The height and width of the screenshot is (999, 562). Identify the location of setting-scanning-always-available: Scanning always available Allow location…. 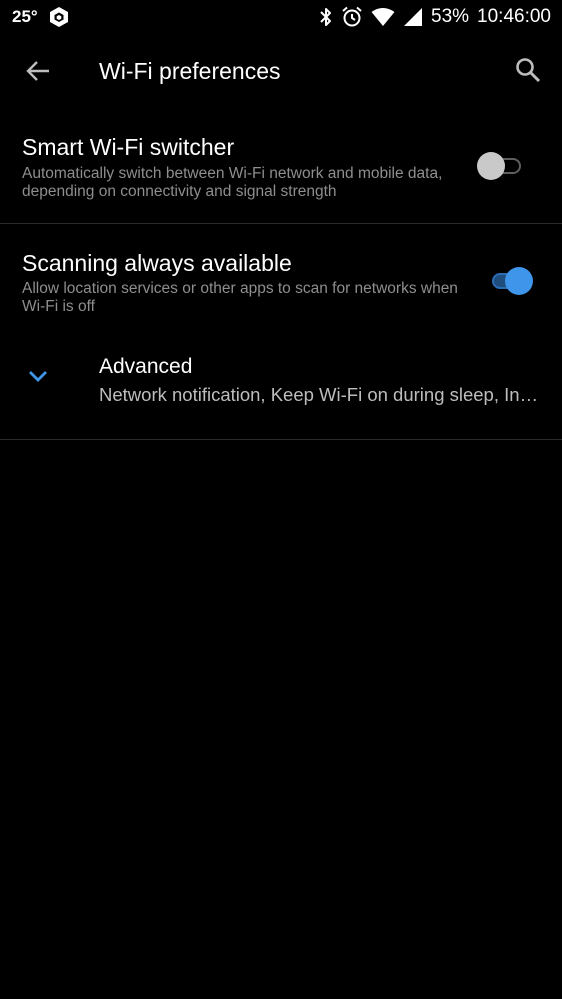
(281, 276).